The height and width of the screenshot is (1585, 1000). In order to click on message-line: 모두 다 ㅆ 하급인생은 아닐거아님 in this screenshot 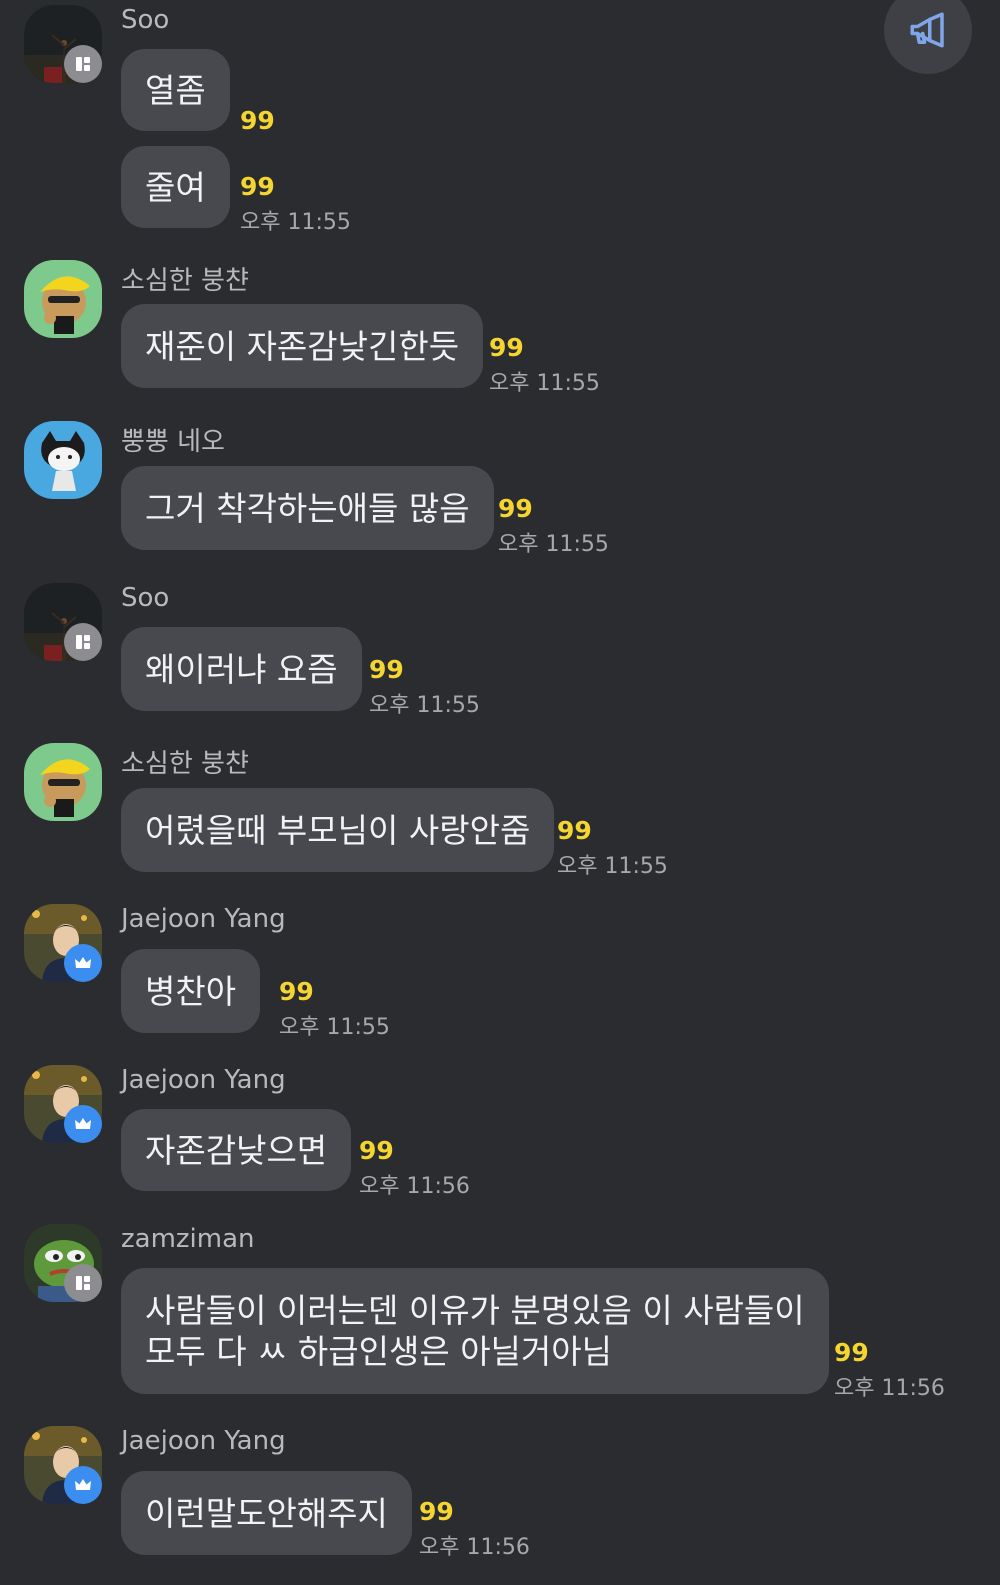, I will do `click(378, 1351)`.